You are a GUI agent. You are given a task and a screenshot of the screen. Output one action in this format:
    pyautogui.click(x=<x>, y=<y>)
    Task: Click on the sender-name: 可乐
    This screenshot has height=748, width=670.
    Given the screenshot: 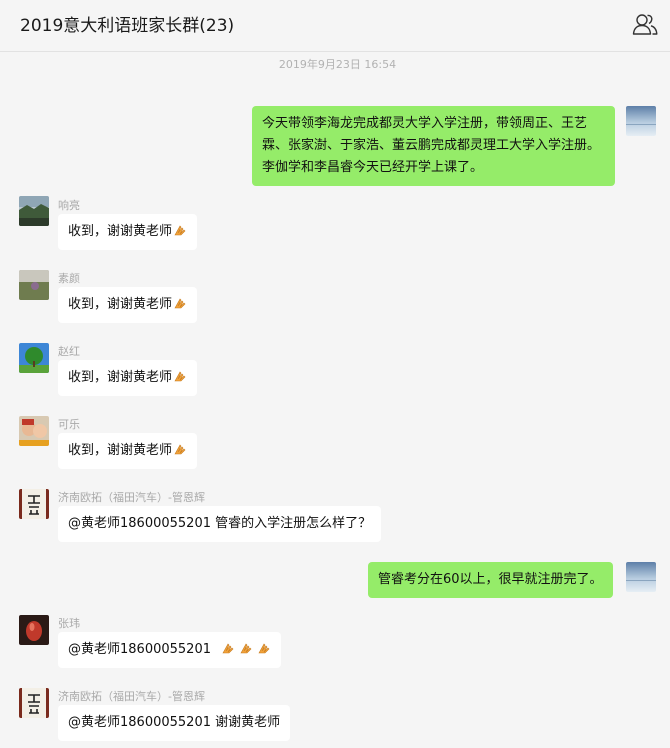 What is the action you would take?
    pyautogui.click(x=69, y=424)
    